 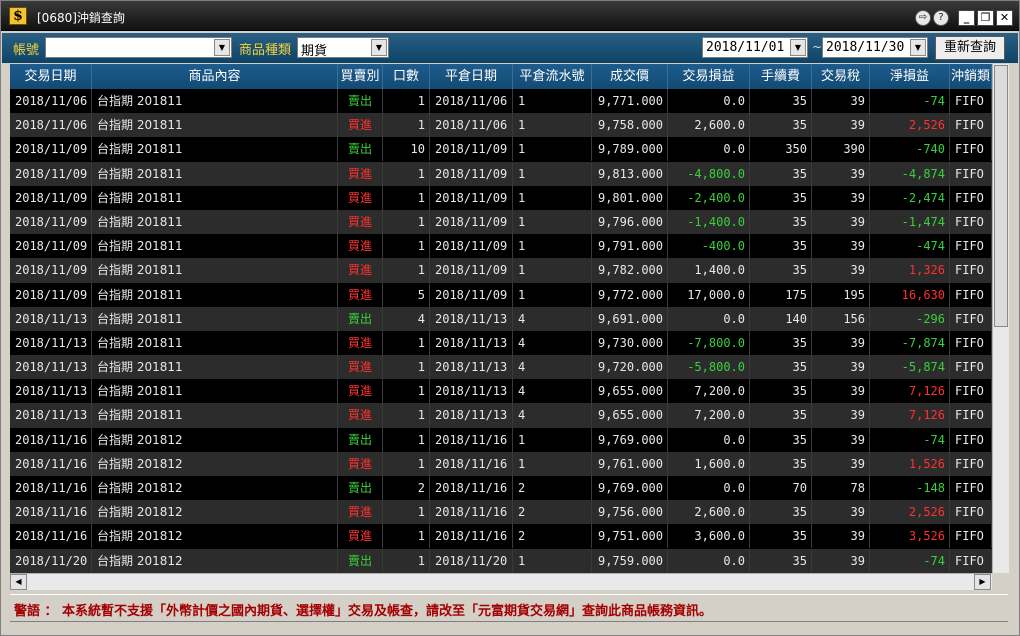 I want to click on column-header: 買賣別, so click(x=360, y=76).